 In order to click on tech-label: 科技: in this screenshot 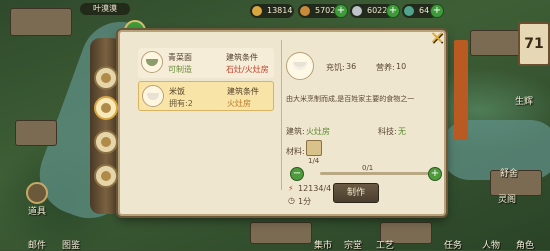, I will do `click(387, 131)`.